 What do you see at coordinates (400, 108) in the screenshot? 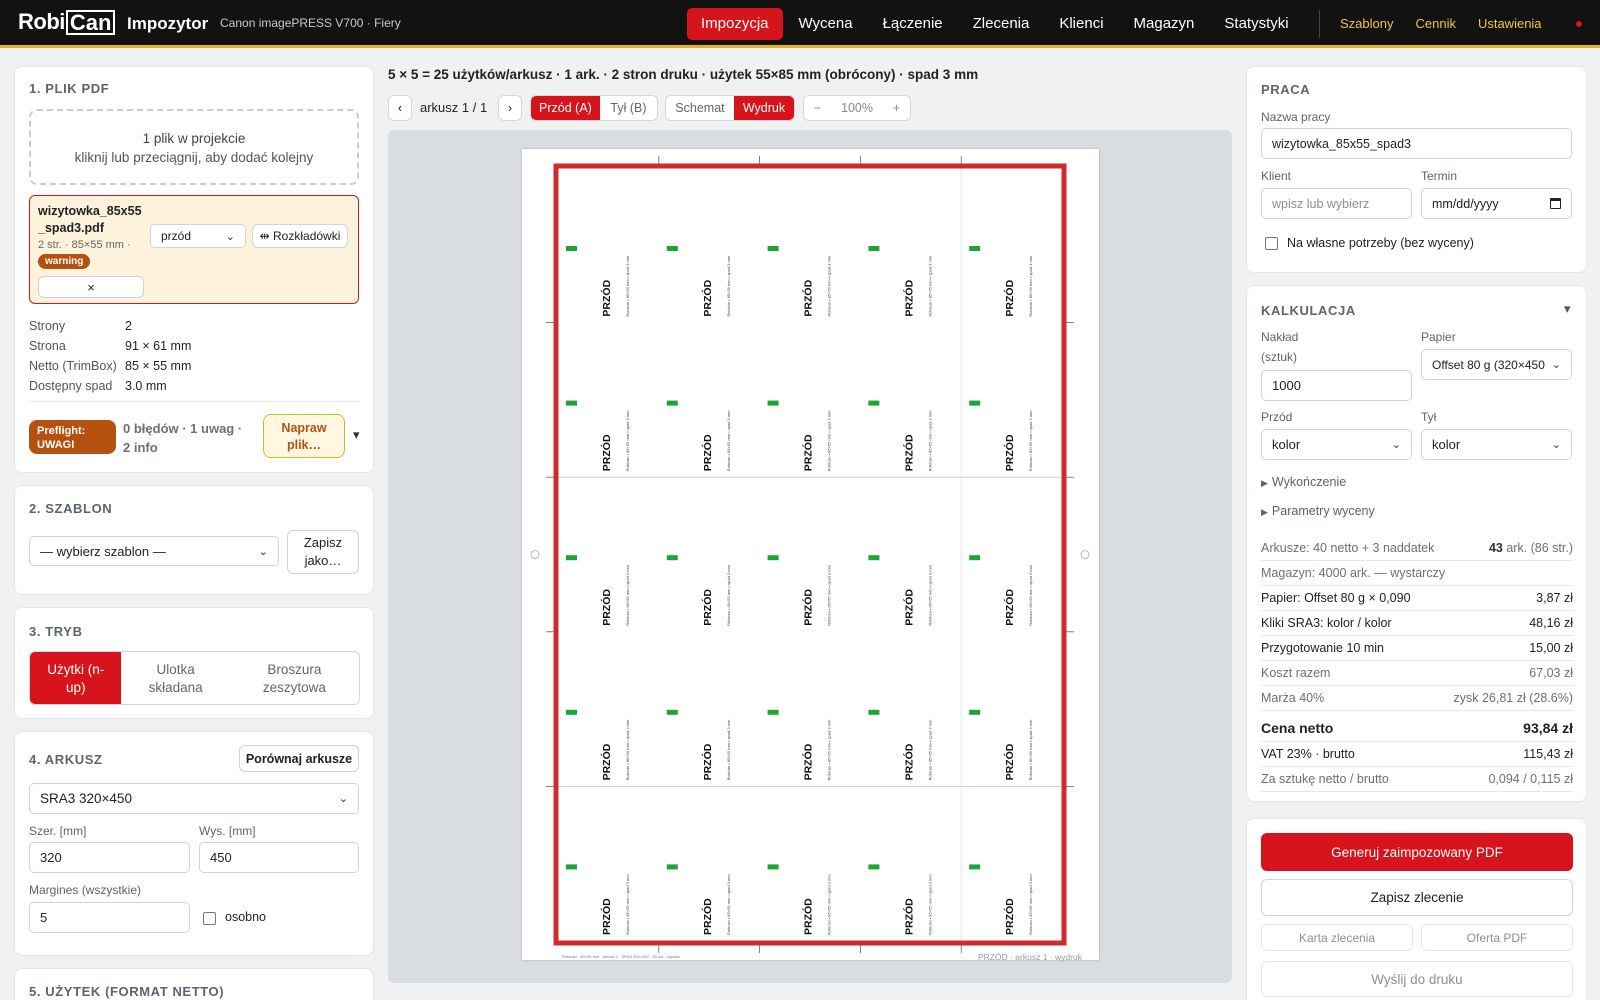
I see `prev-sheet-button: ‹` at bounding box center [400, 108].